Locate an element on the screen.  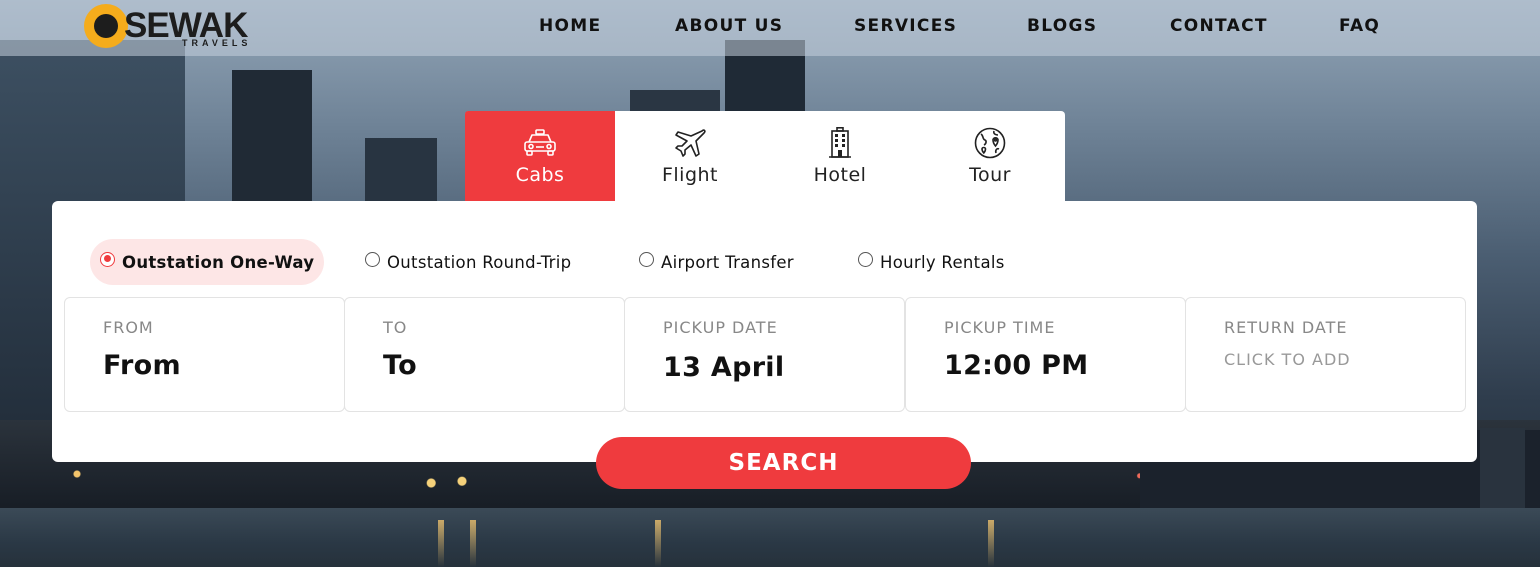
tab-tour: Tour is located at coordinates (990, 156).